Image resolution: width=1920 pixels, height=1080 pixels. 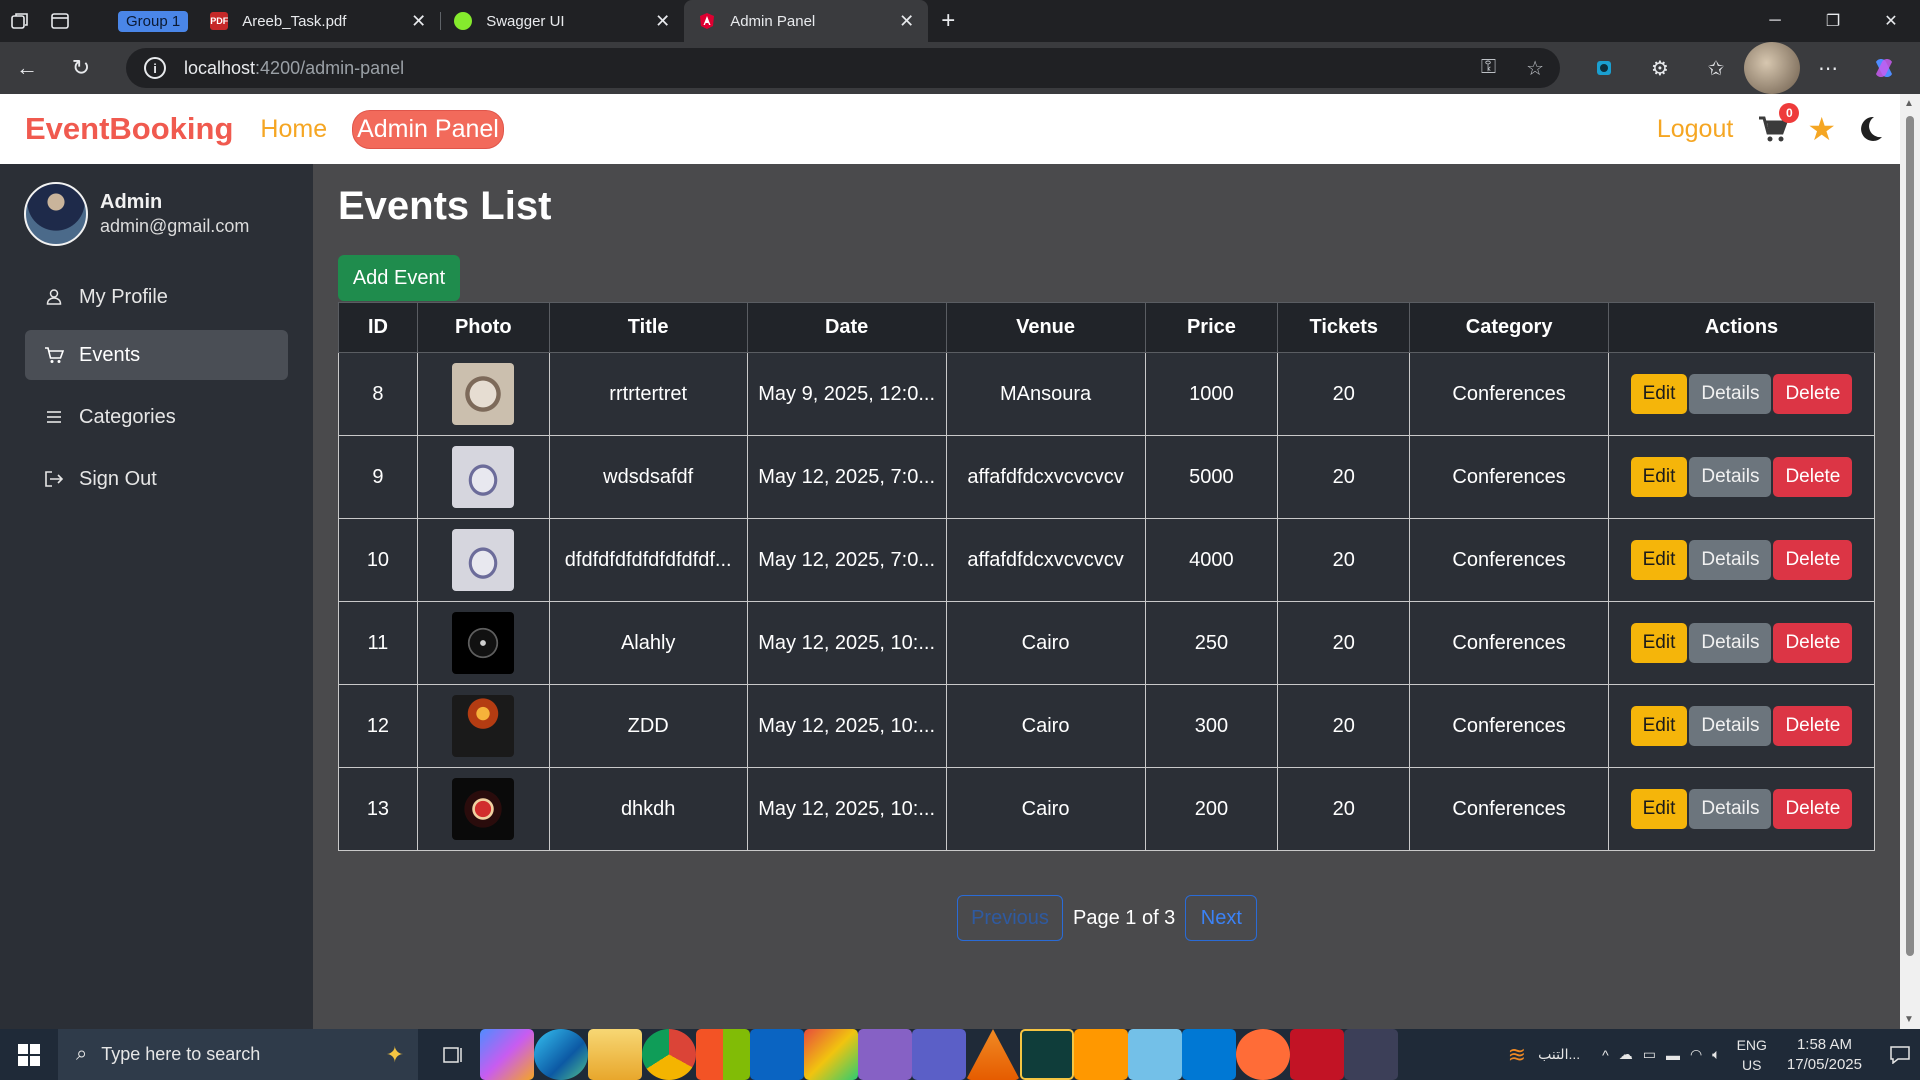 What do you see at coordinates (885, 1054) in the screenshot?
I see `visual-studio-icon` at bounding box center [885, 1054].